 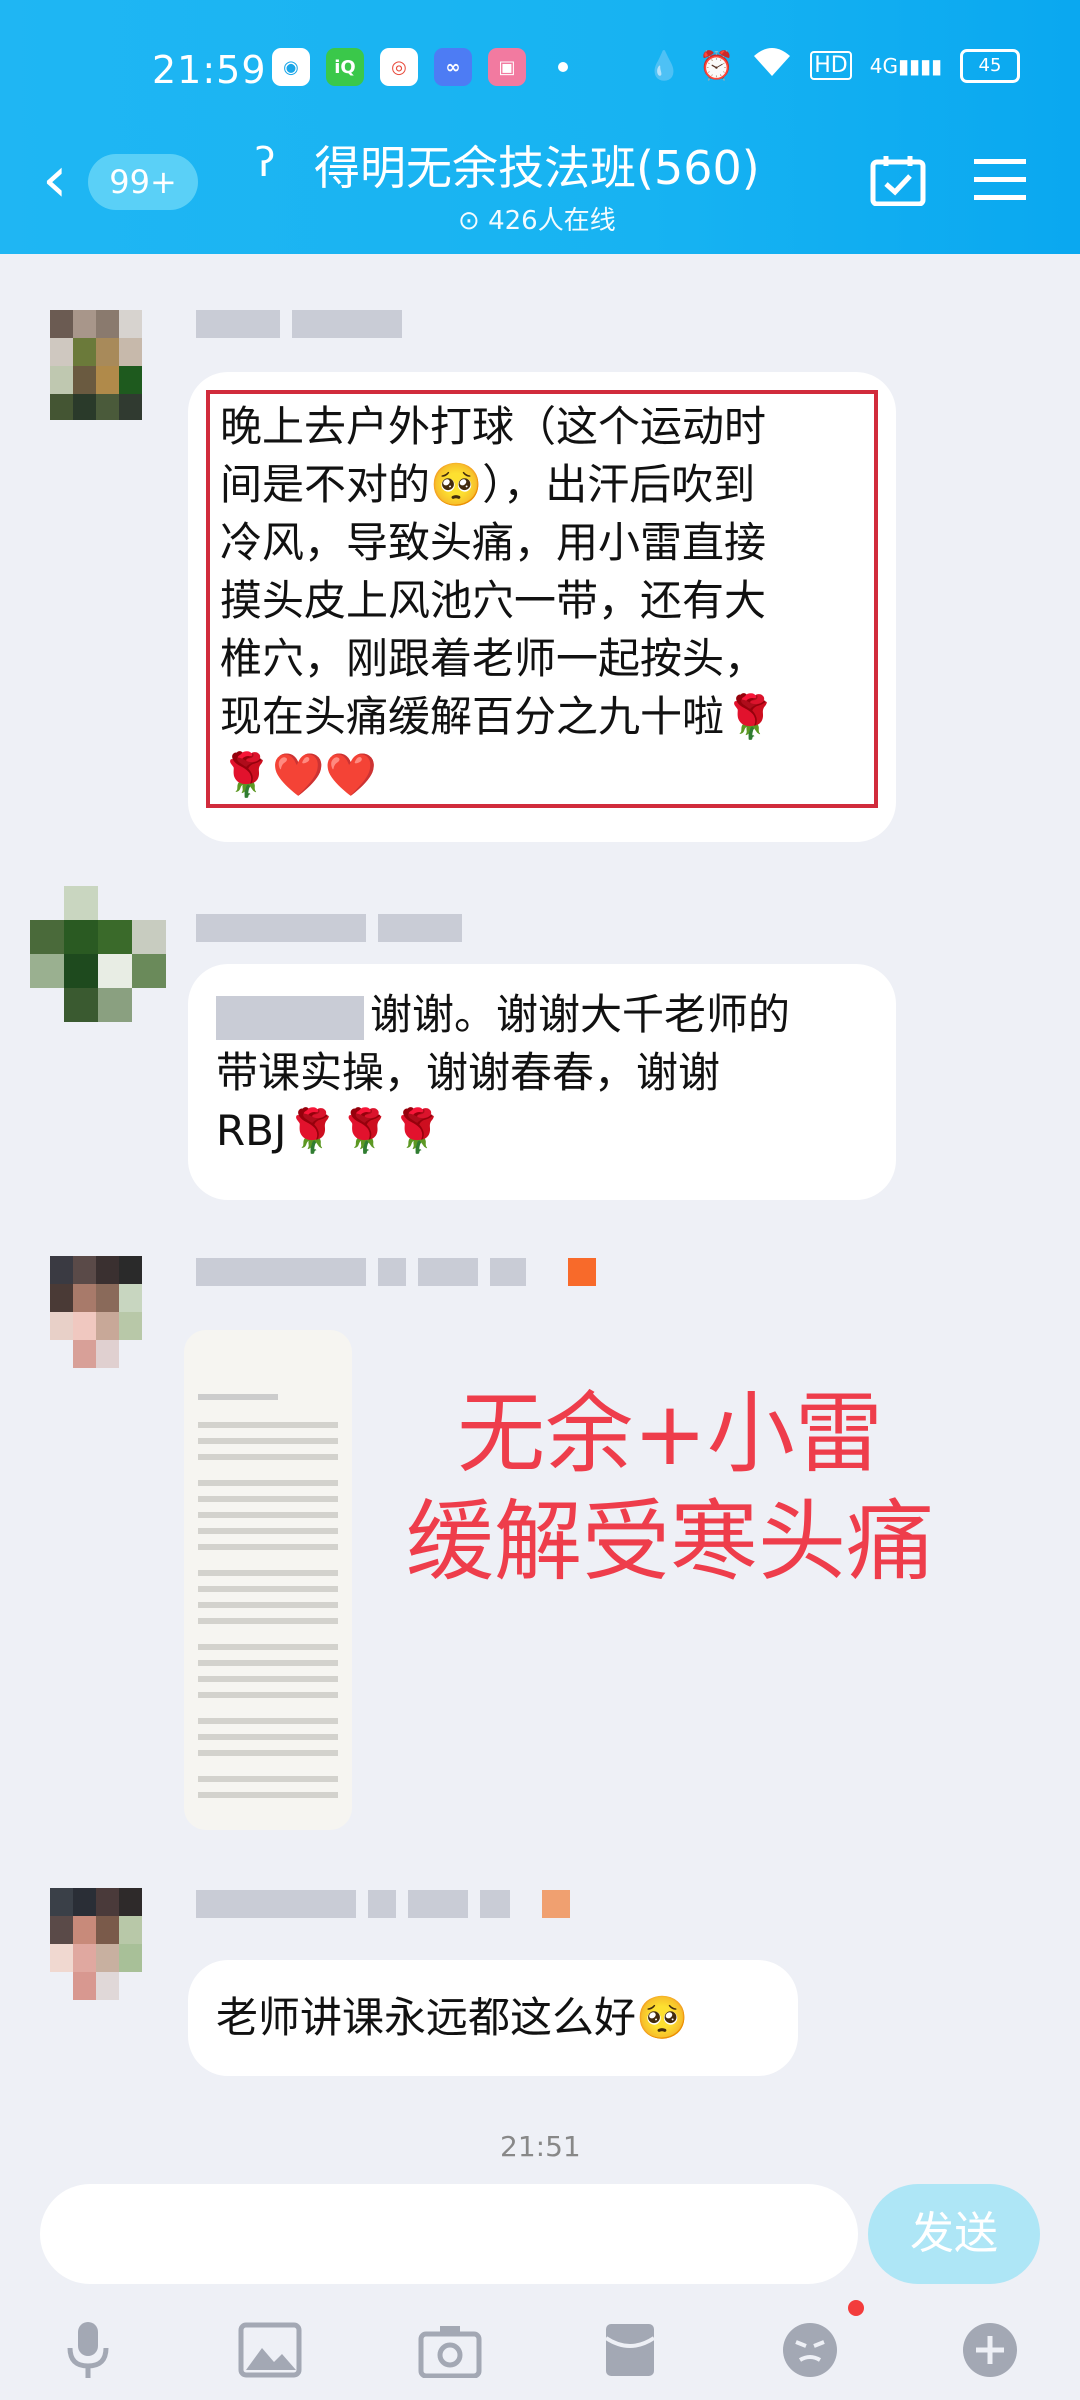 I want to click on message-line: RBJ🌹🌹🌹, so click(x=330, y=1130).